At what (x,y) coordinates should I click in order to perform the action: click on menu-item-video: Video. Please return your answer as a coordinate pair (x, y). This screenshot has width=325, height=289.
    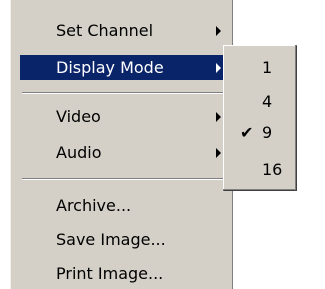
    Looking at the image, I should click on (126, 116).